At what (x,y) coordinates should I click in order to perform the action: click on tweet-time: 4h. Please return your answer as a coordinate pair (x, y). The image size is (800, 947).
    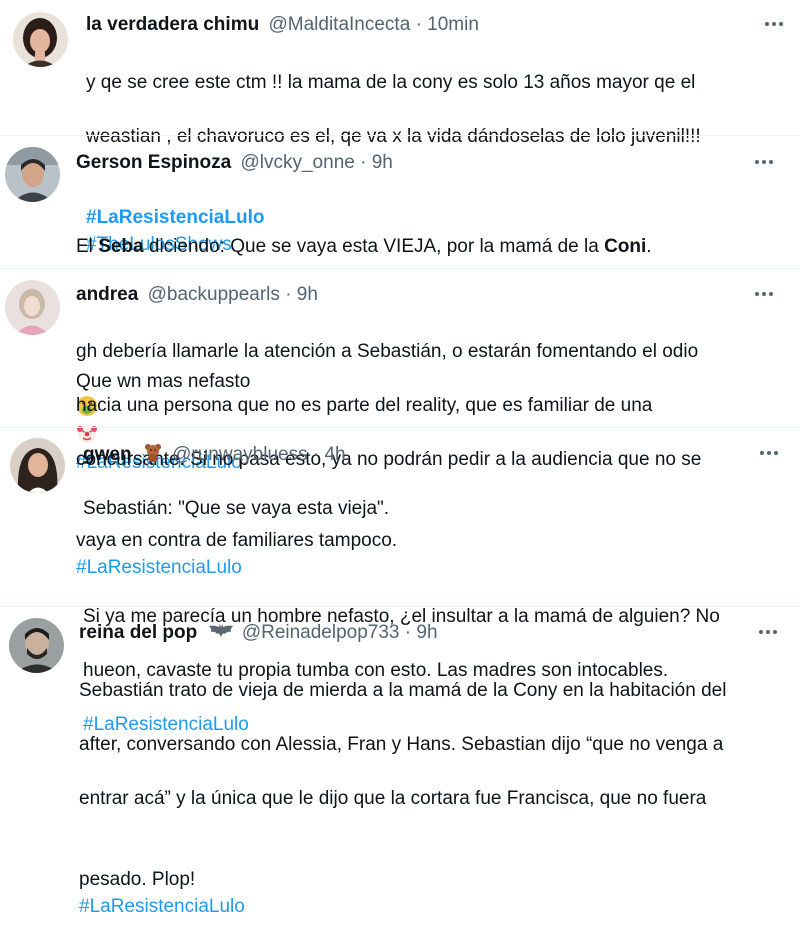
    Looking at the image, I should click on (334, 454).